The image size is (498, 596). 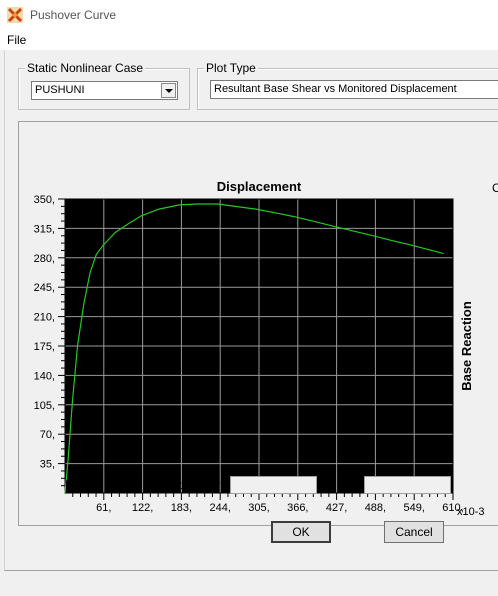 What do you see at coordinates (44, 288) in the screenshot?
I see `y-tick-label: 245,` at bounding box center [44, 288].